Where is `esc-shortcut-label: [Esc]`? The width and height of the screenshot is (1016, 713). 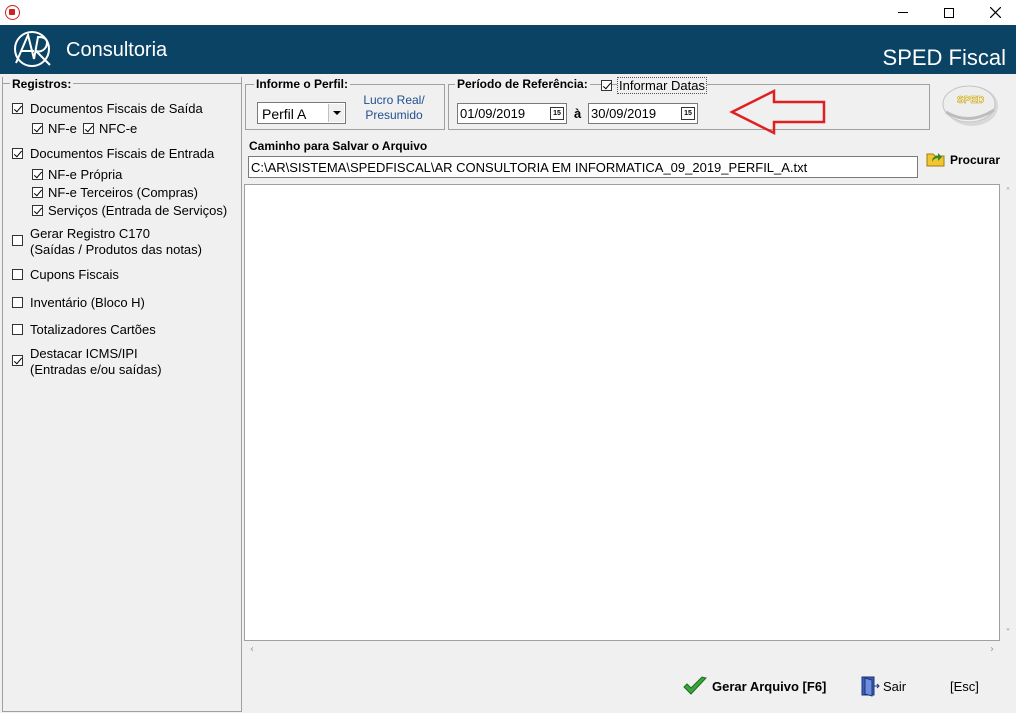
esc-shortcut-label: [Esc] is located at coordinates (964, 686).